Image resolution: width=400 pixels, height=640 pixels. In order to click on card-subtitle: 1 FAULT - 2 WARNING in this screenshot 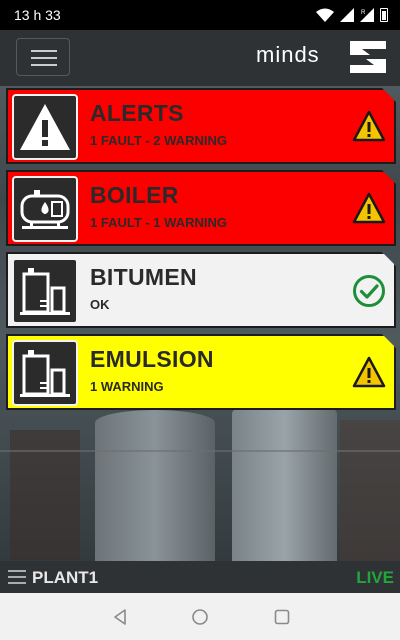, I will do `click(158, 140)`.